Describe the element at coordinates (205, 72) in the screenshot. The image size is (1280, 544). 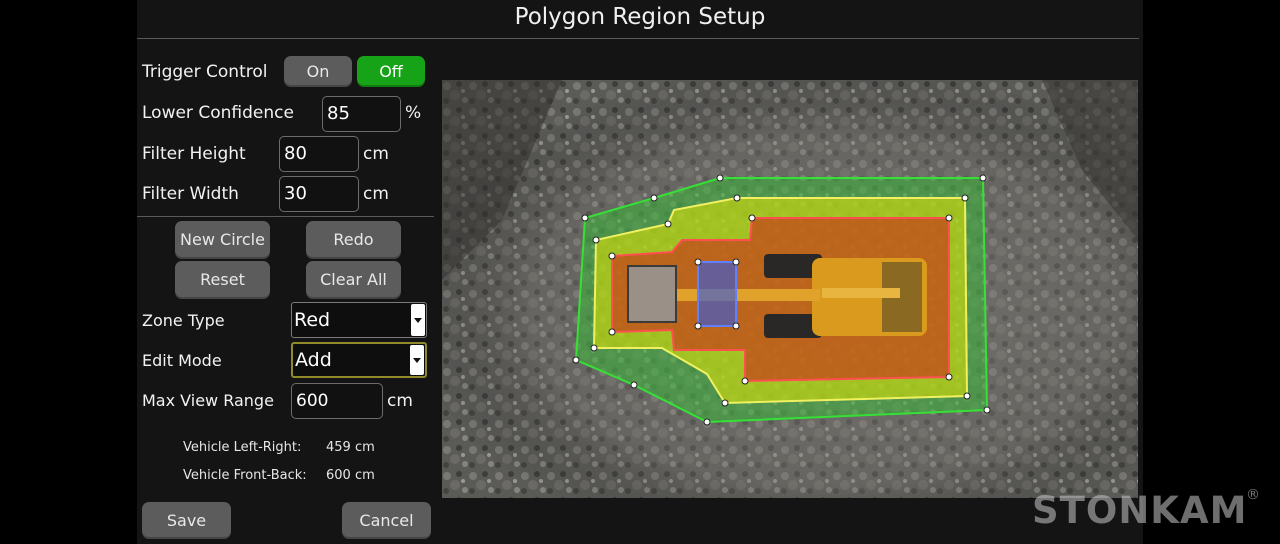
I see `trigger-control-label: Trigger Control` at that location.